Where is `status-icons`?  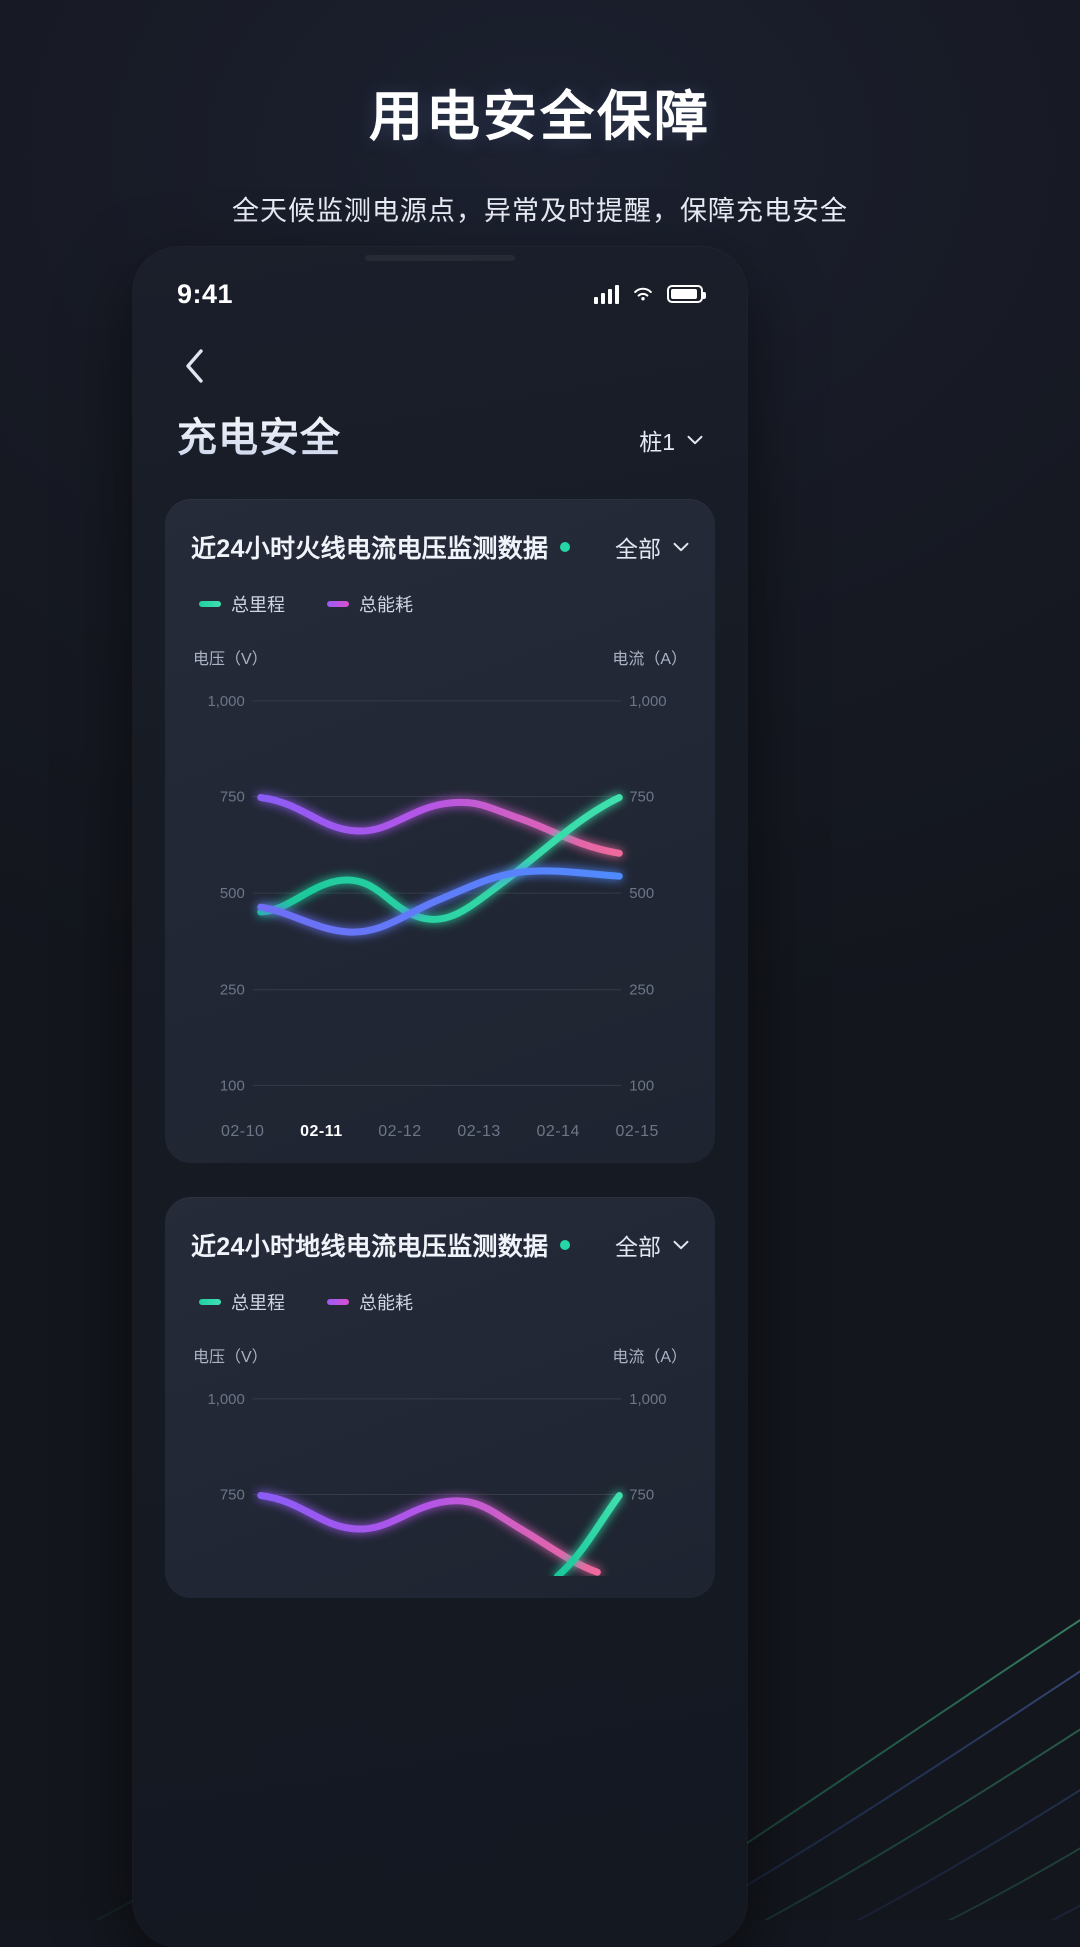 status-icons is located at coordinates (650, 294).